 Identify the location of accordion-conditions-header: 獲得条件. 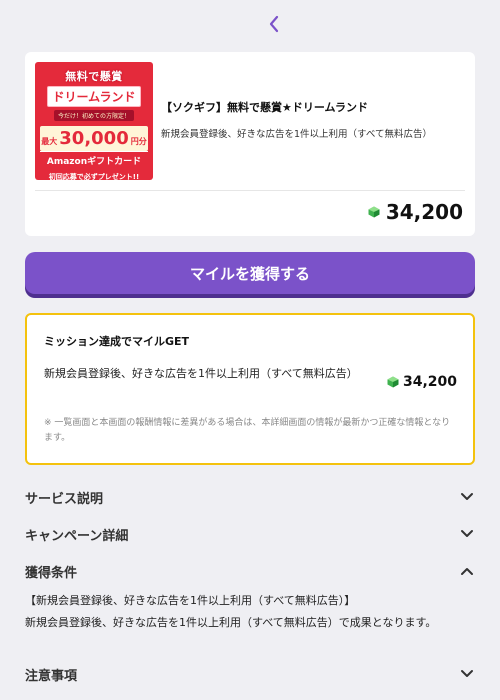
(250, 571).